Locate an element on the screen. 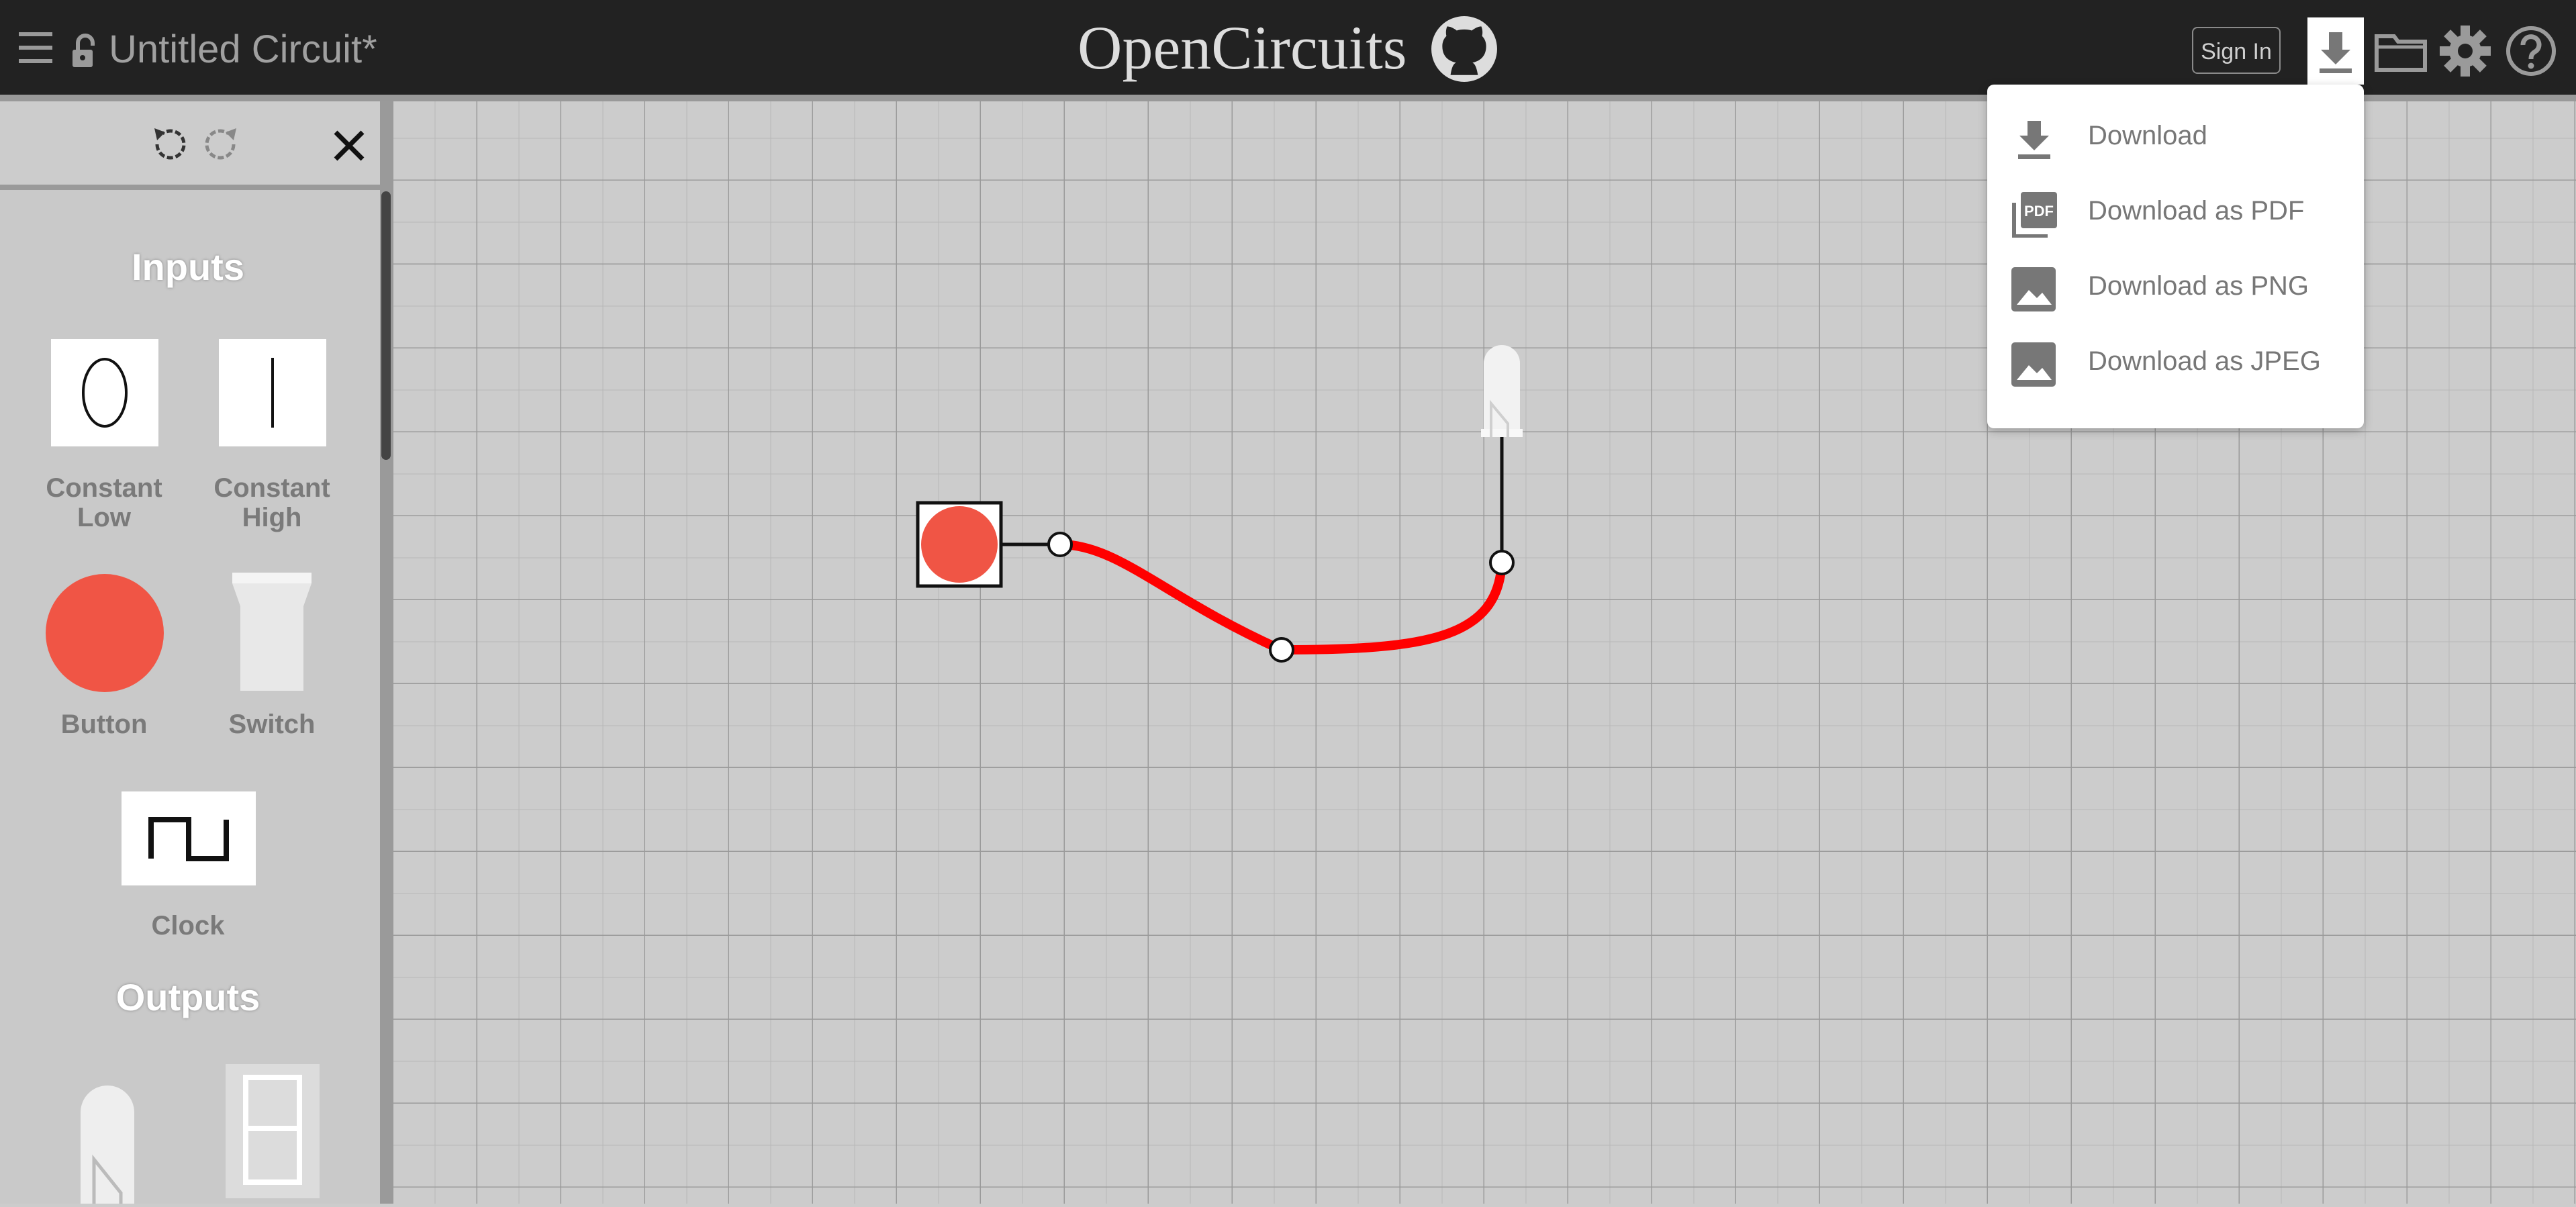  section-title-outputs: Outputs is located at coordinates (187, 997).